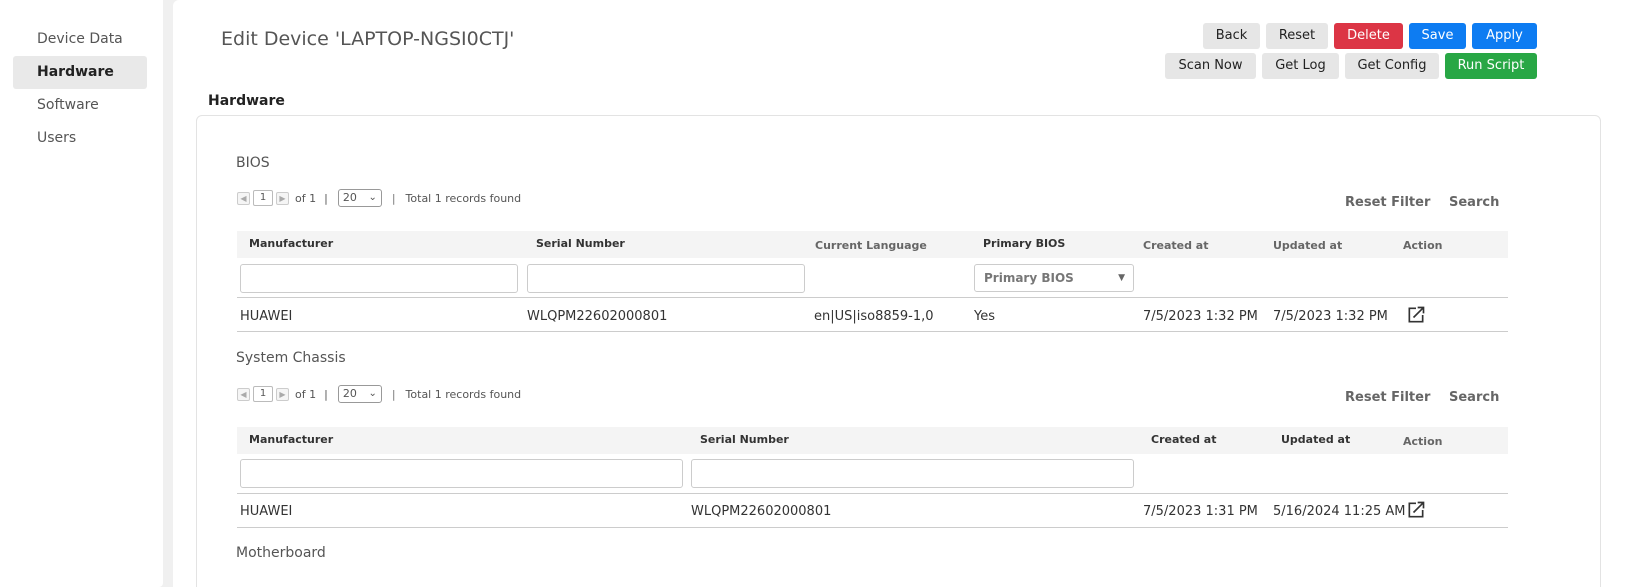  I want to click on bios-pager: ◀ 1 ▶ of 1 | 20 ⌄ | Total 1 records found, so click(379, 198).